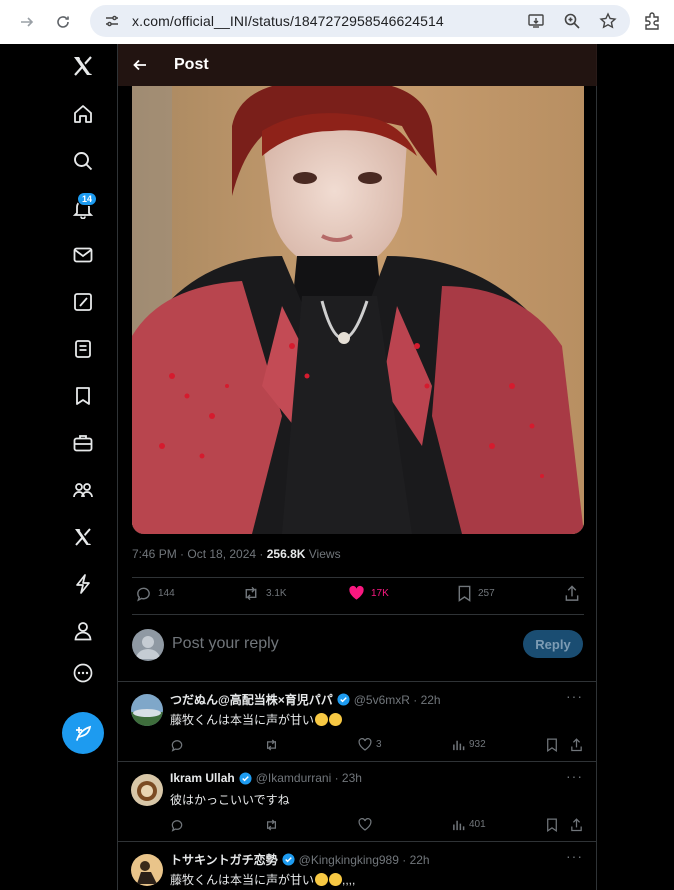 The height and width of the screenshot is (890, 674). I want to click on site-info-icon, so click(112, 21).